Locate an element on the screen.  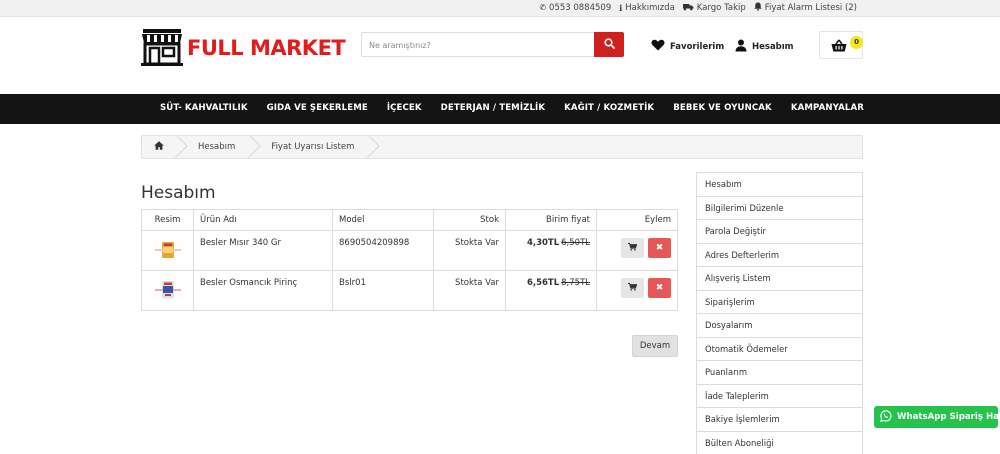
nav-item-deterjan-temizlik: DETERJAN / TEMİZLİK is located at coordinates (493, 108).